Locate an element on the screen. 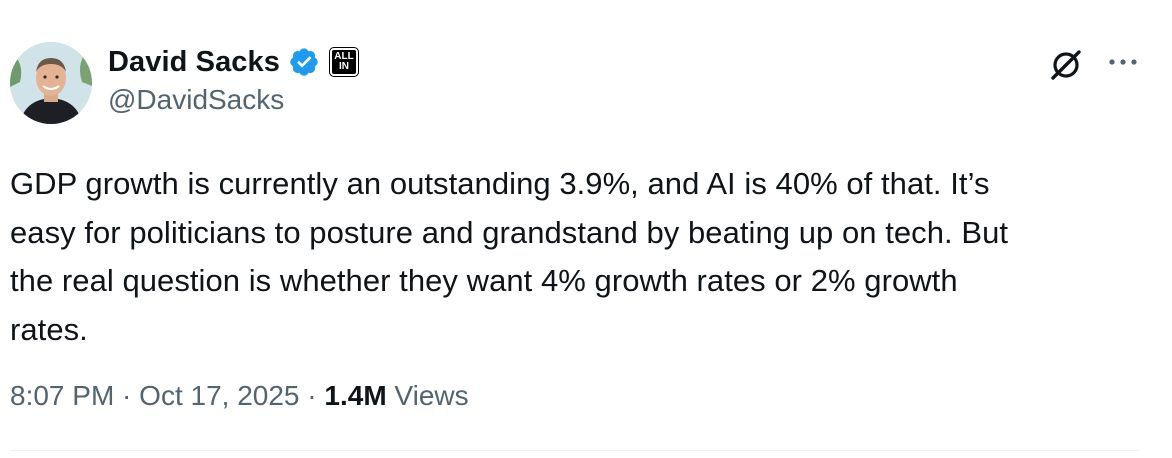 The height and width of the screenshot is (458, 1172). tweet-time: 8:07 PM is located at coordinates (62, 396).